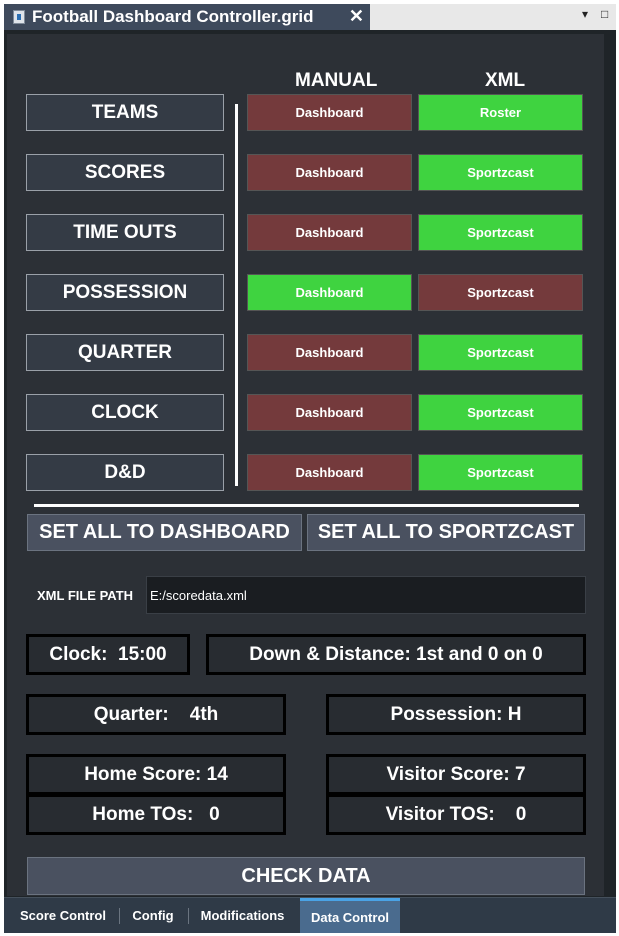  What do you see at coordinates (456, 714) in the screenshot?
I see `possession-readout: Possession: H` at bounding box center [456, 714].